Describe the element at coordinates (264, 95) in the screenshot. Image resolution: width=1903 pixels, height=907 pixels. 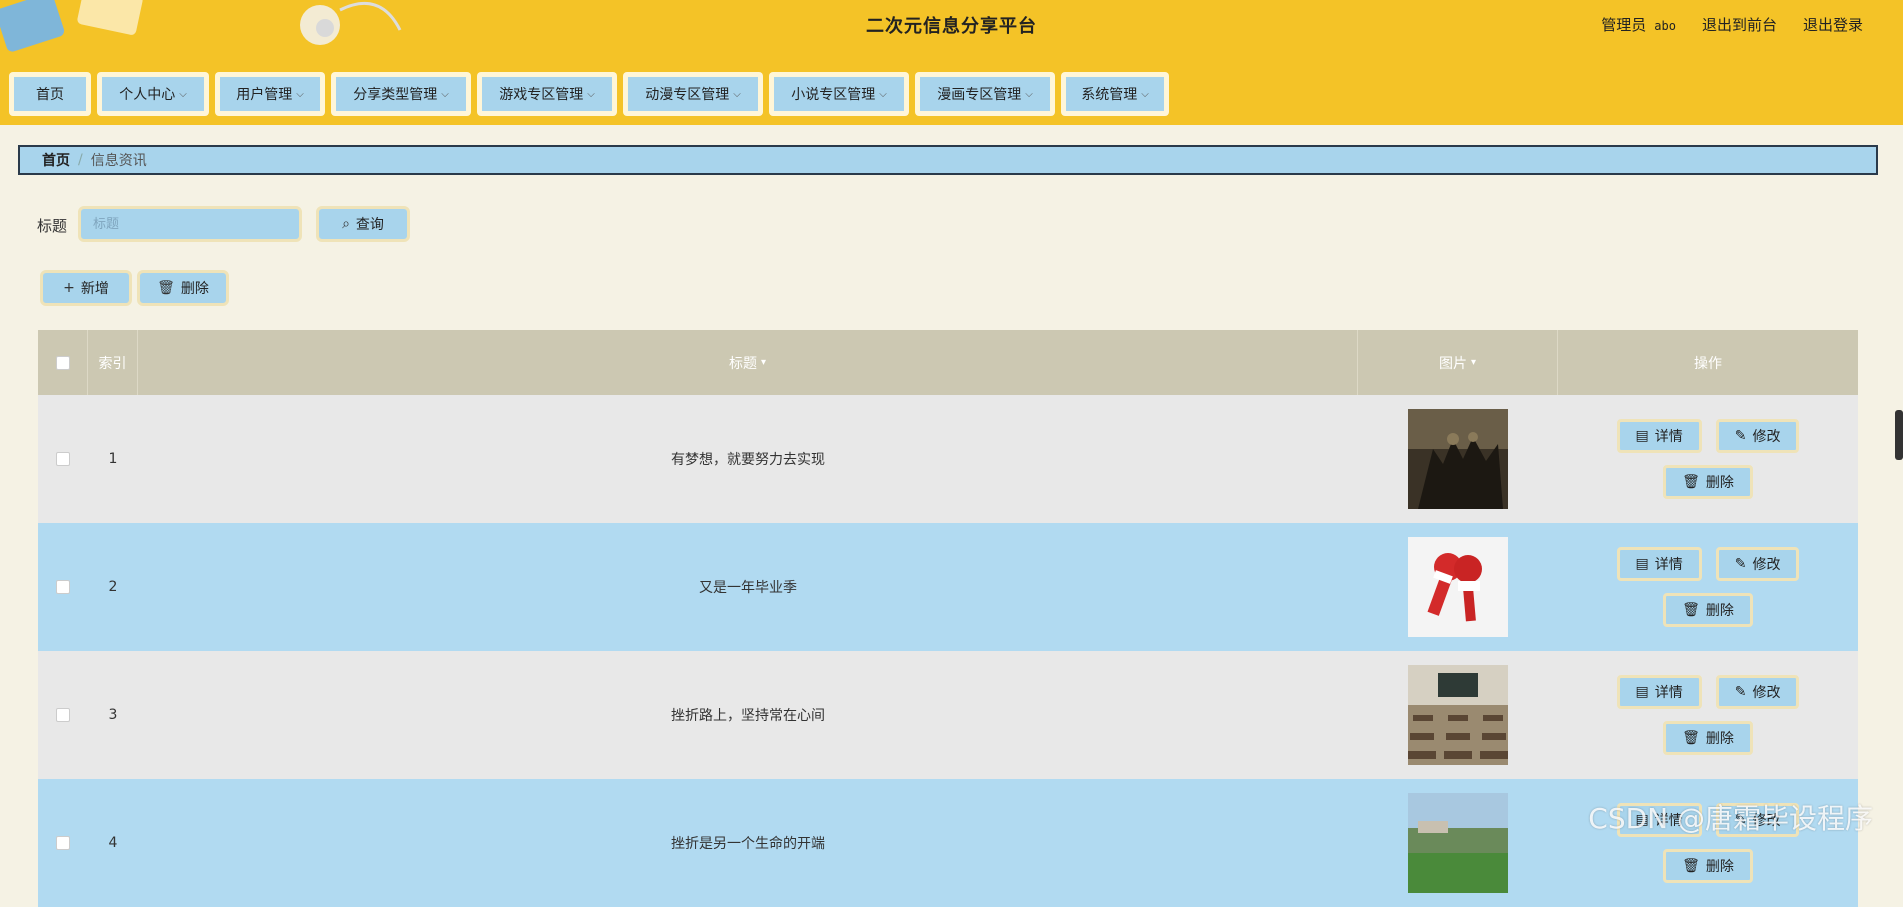
I see `nav-label: 用户管理` at that location.